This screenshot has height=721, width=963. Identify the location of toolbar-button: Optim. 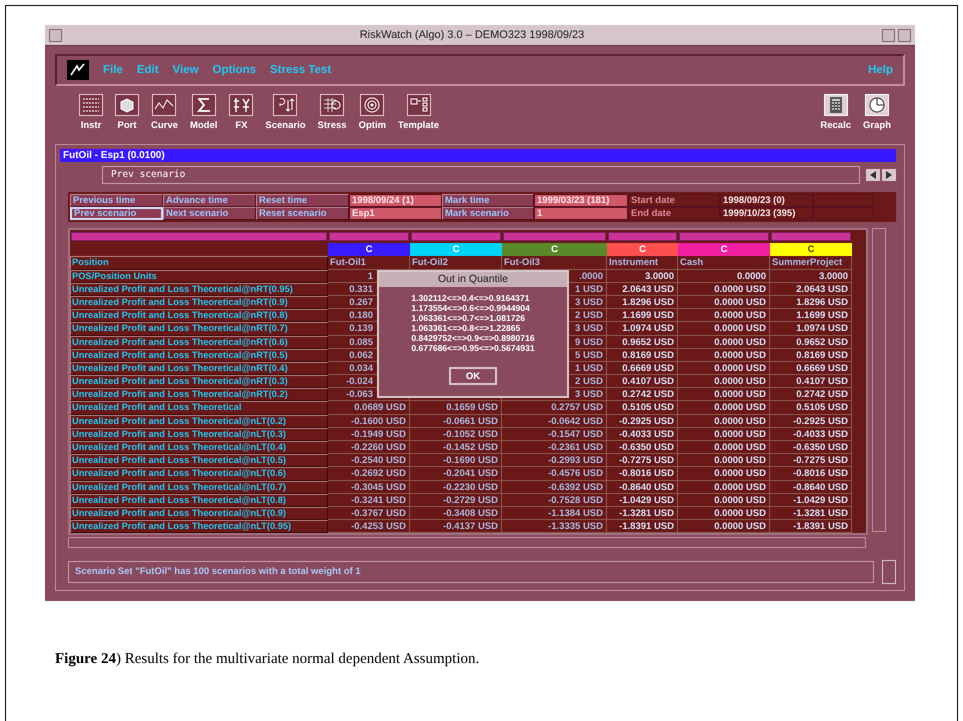
(372, 112).